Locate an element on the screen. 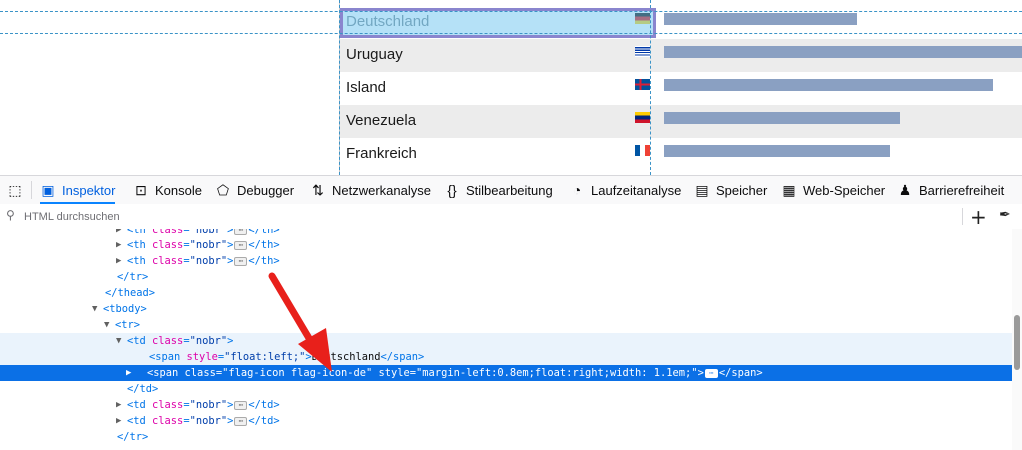  markup-scrollbar-thumb is located at coordinates (1017, 342).